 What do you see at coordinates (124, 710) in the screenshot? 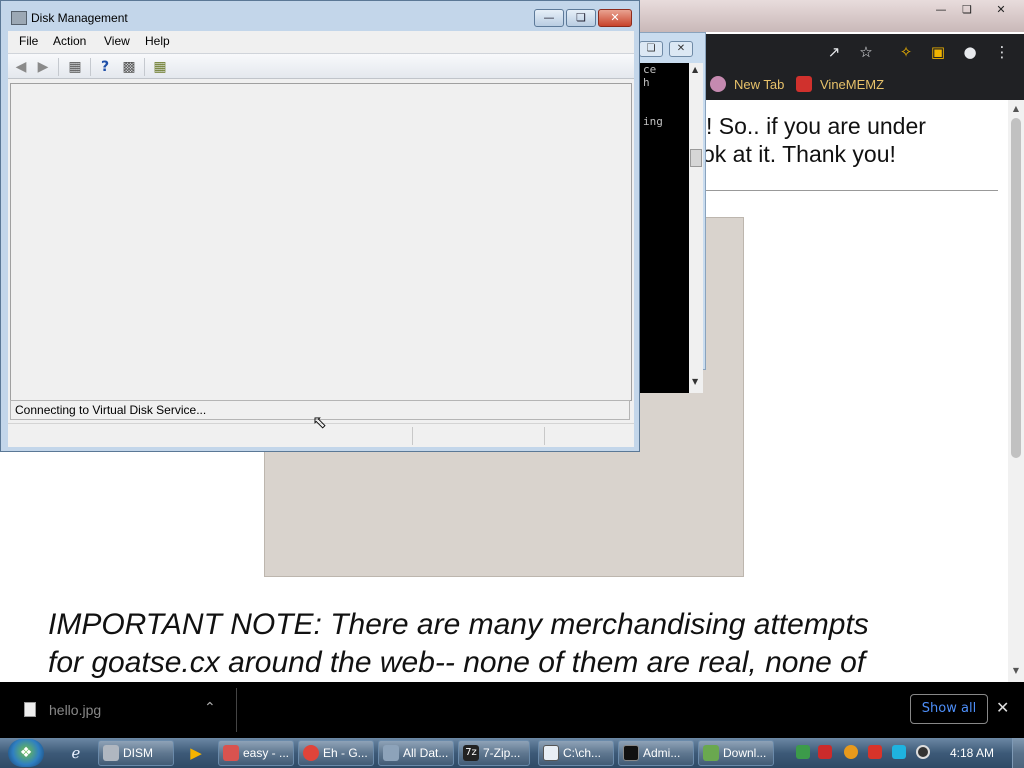
I see `download-item: hello.jpg ⌃` at bounding box center [124, 710].